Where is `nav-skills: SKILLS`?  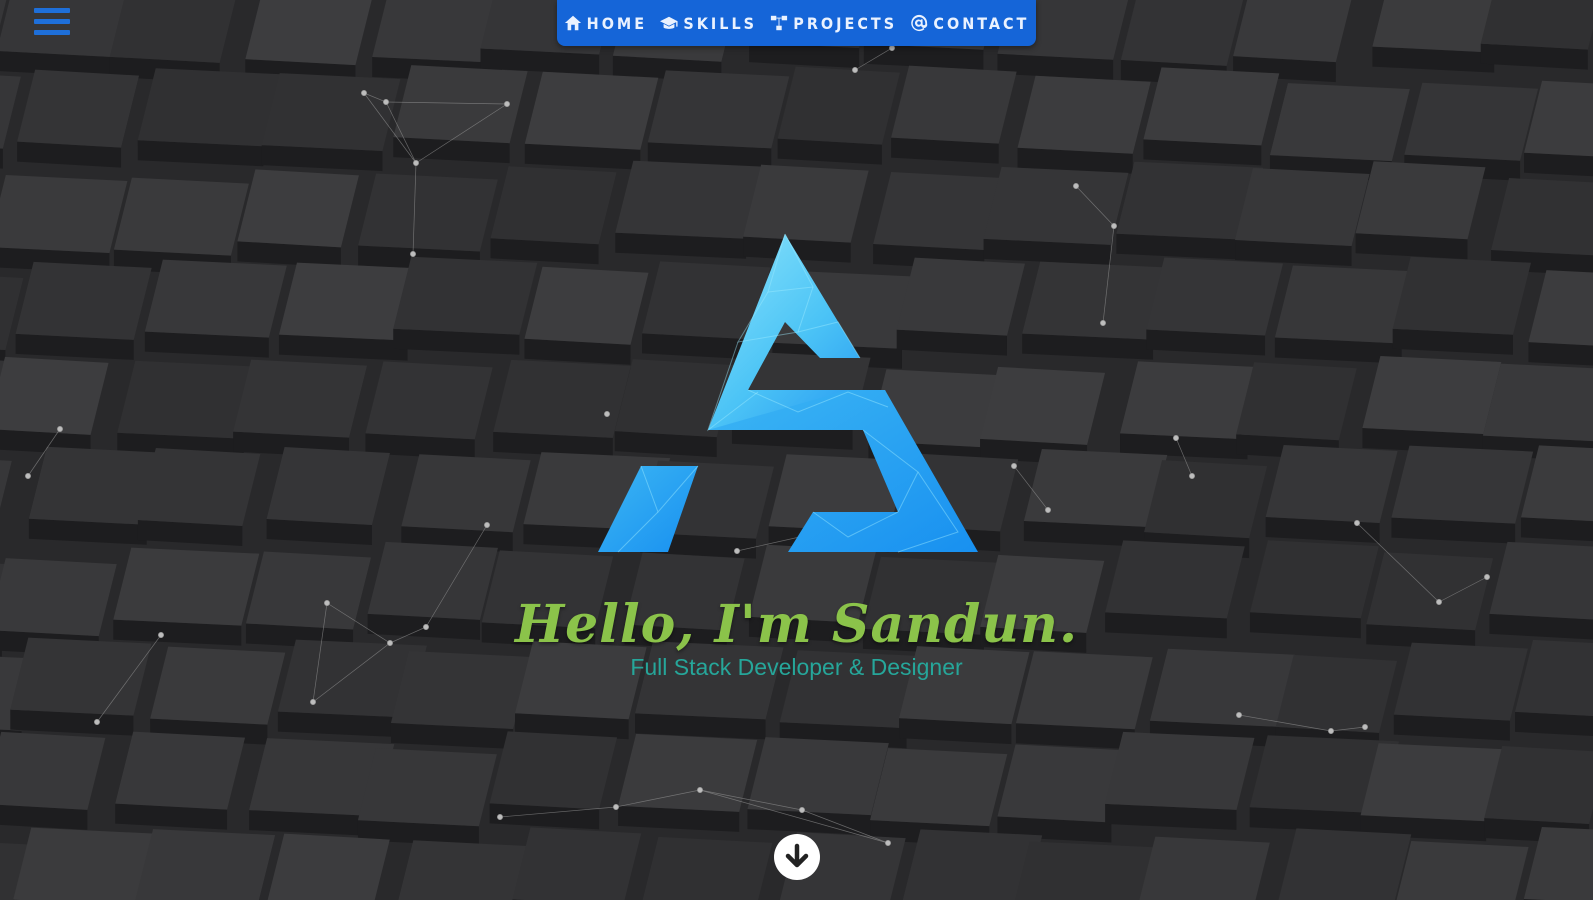 nav-skills: SKILLS is located at coordinates (708, 23).